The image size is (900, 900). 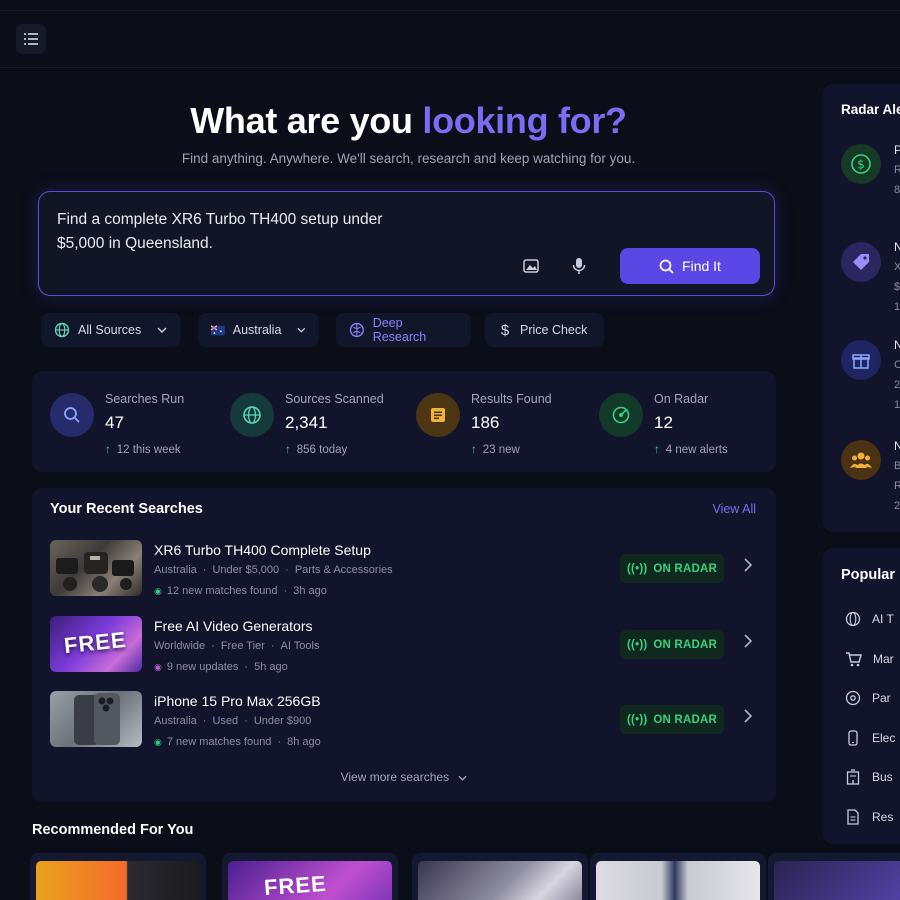 What do you see at coordinates (869, 659) in the screenshot?
I see `popular-item: Mar` at bounding box center [869, 659].